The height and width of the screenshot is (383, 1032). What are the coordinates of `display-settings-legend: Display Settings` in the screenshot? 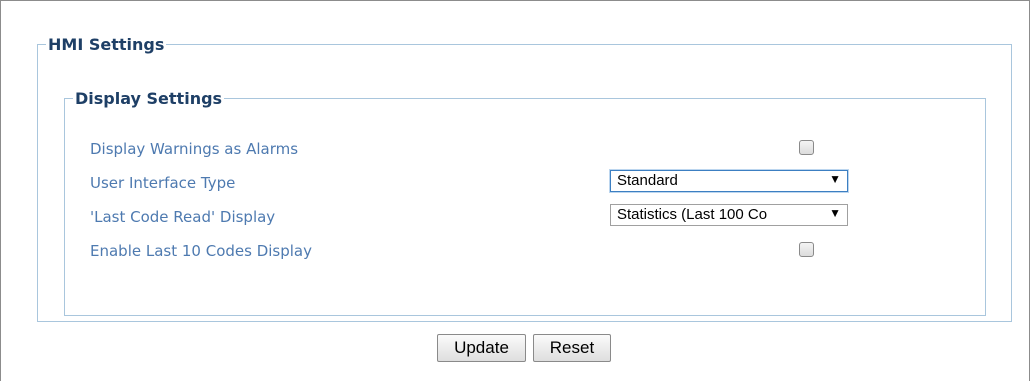 It's located at (149, 98).